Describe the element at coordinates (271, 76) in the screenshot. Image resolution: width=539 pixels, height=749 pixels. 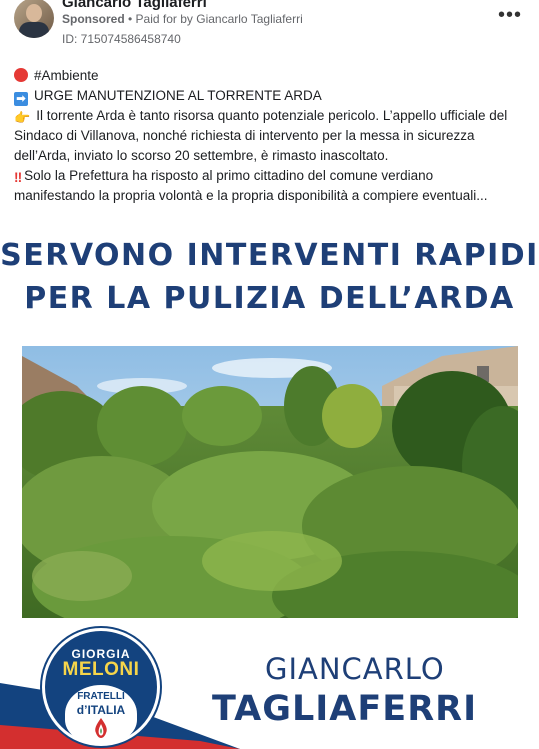
I see `text-line-hashtag: #Ambiente` at that location.